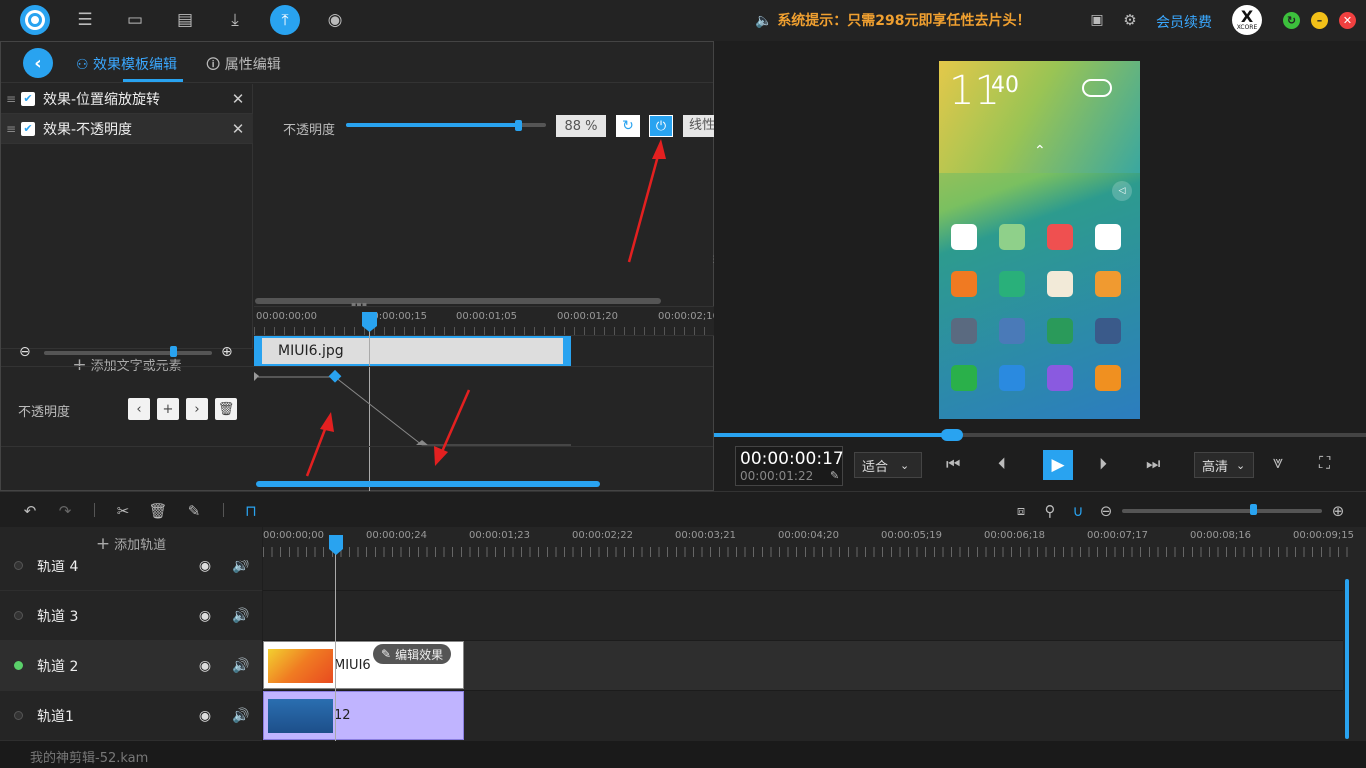 This screenshot has width=1366, height=768. What do you see at coordinates (581, 126) in the screenshot?
I see `opacity-value-field: 88 %` at bounding box center [581, 126].